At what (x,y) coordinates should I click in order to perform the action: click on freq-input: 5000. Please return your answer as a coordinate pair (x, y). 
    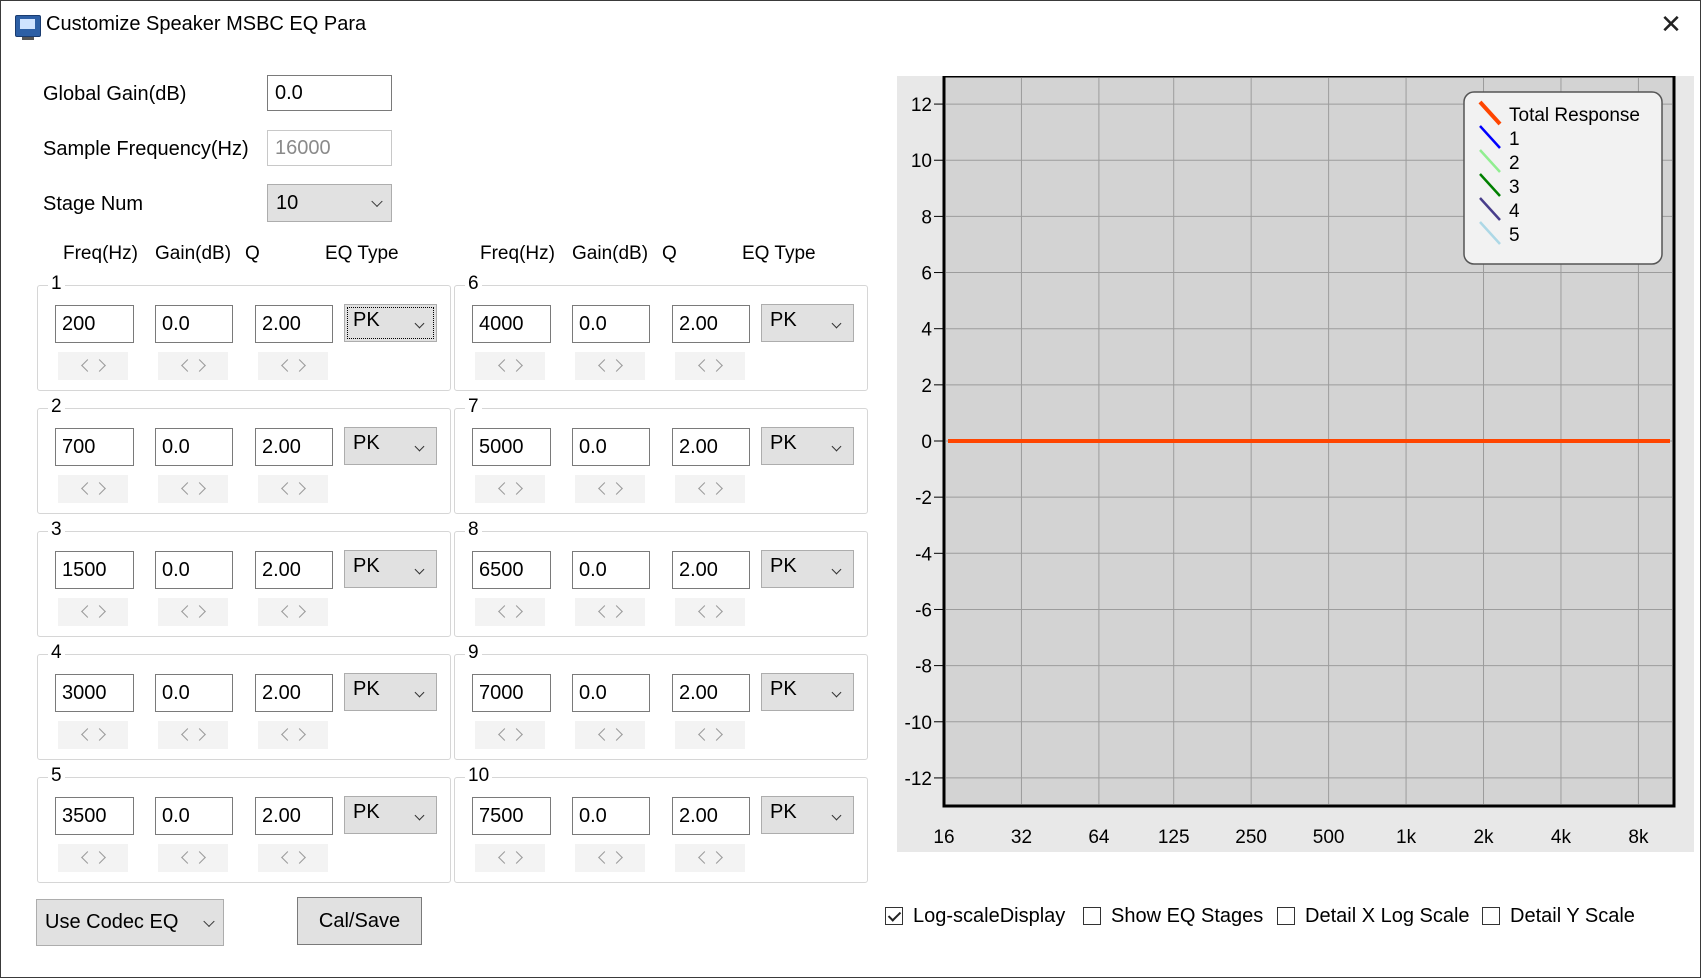
    Looking at the image, I should click on (511, 447).